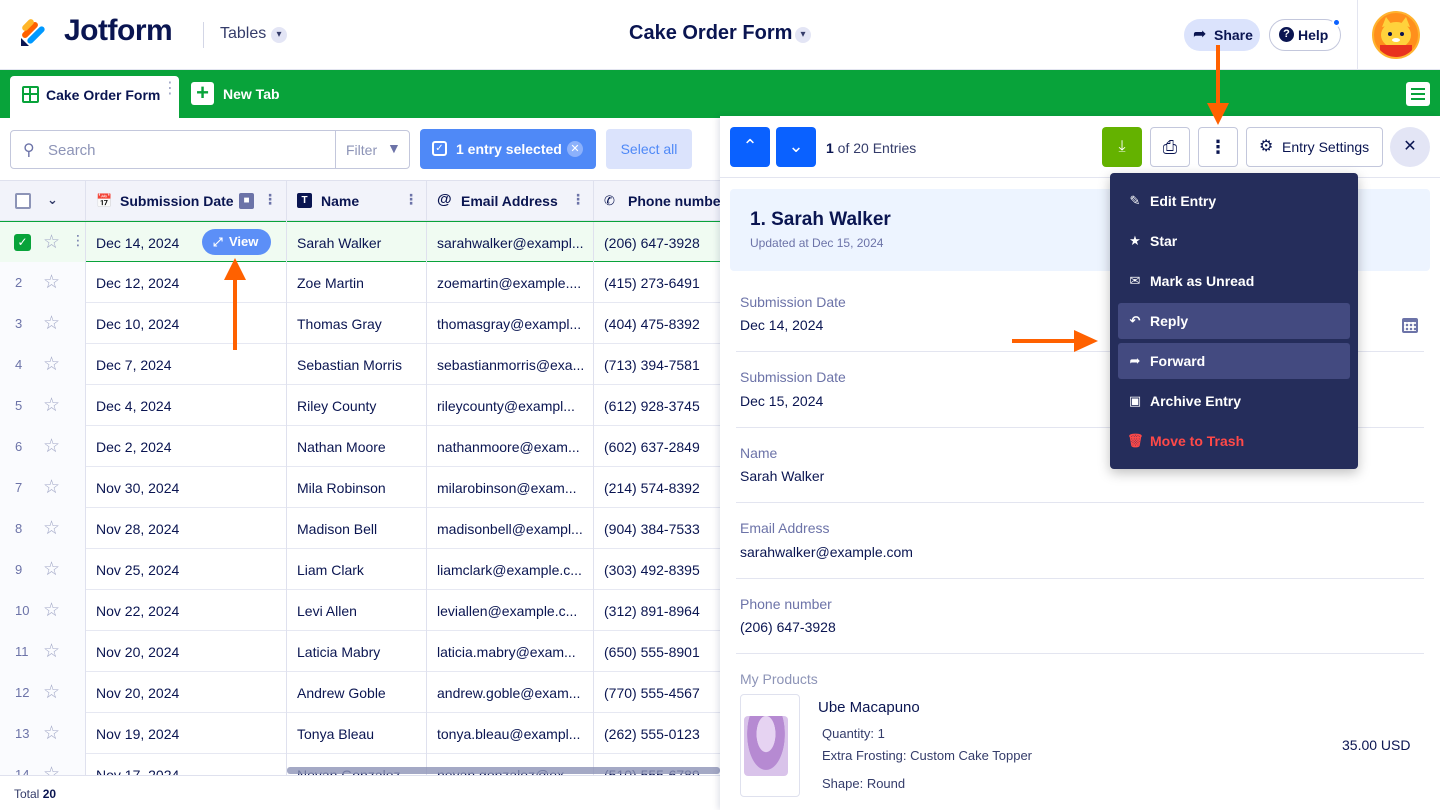 Image resolution: width=1440 pixels, height=810 pixels. Describe the element at coordinates (1410, 325) in the screenshot. I see `calendar-icon` at that location.